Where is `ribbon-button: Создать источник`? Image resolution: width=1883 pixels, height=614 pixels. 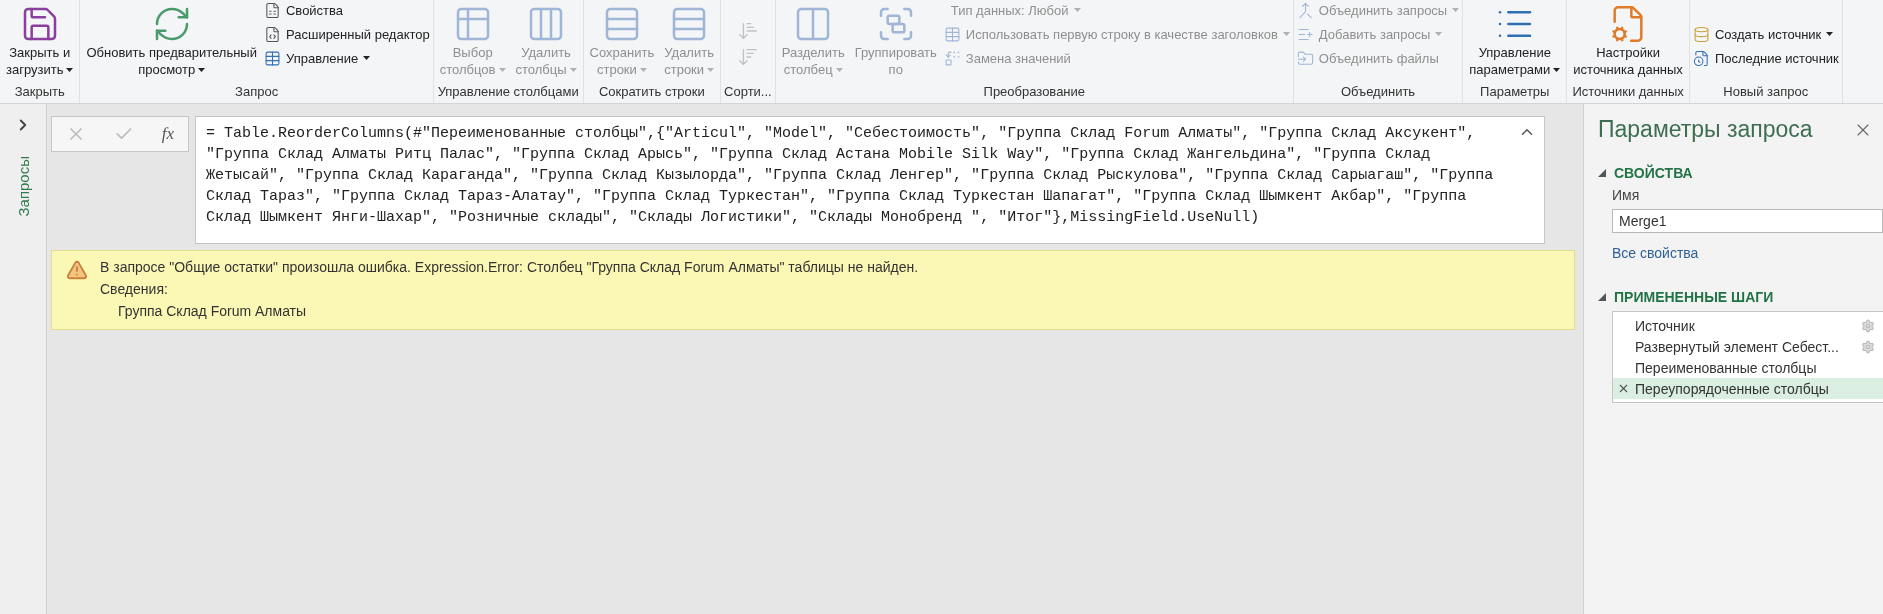 ribbon-button: Создать источник is located at coordinates (1765, 34).